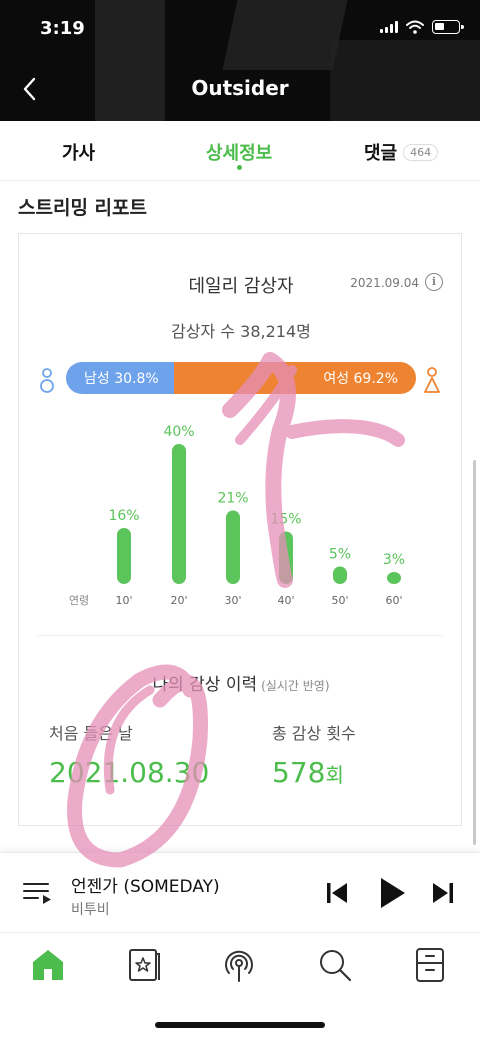 Image resolution: width=480 pixels, height=1039 pixels. What do you see at coordinates (120, 378) in the screenshot?
I see `male-segment: 남성 30.8%` at bounding box center [120, 378].